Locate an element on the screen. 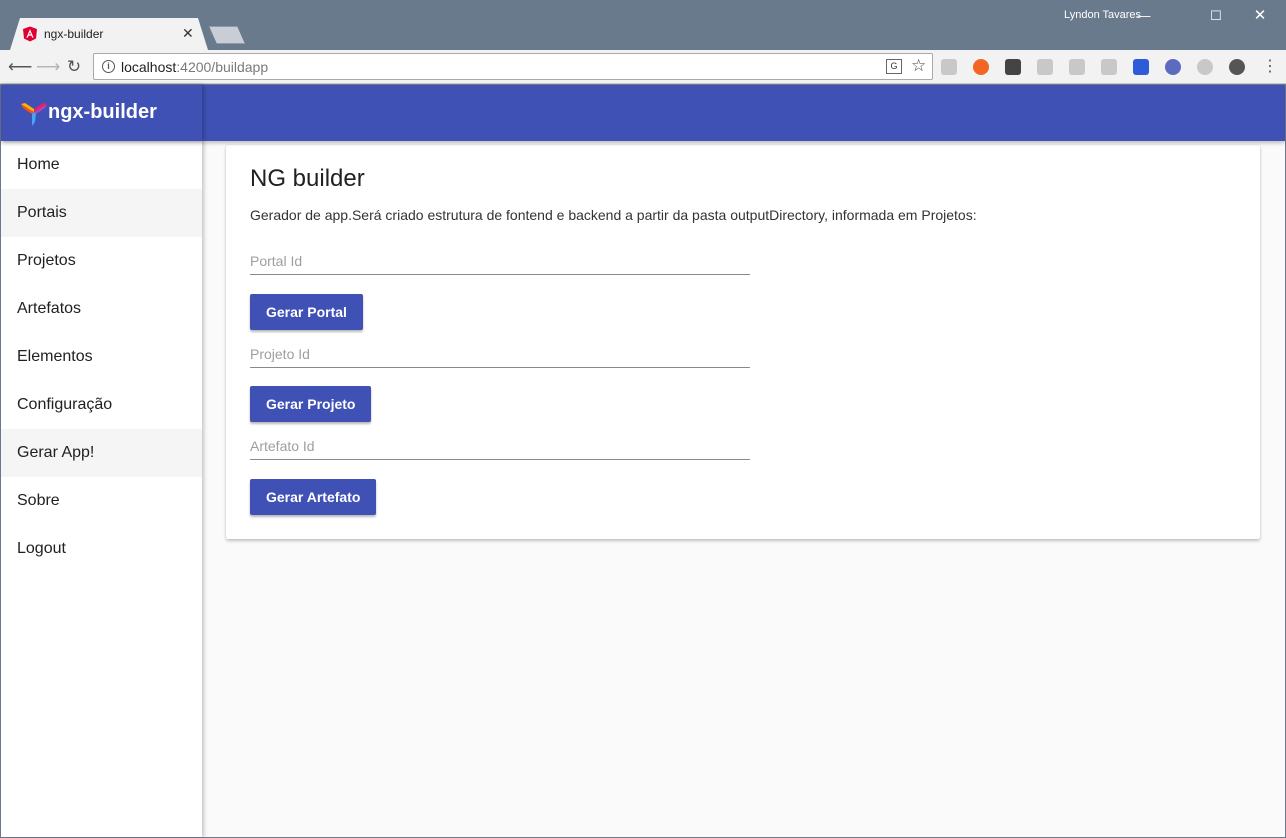  document-extension-icon is located at coordinates (1109, 67).